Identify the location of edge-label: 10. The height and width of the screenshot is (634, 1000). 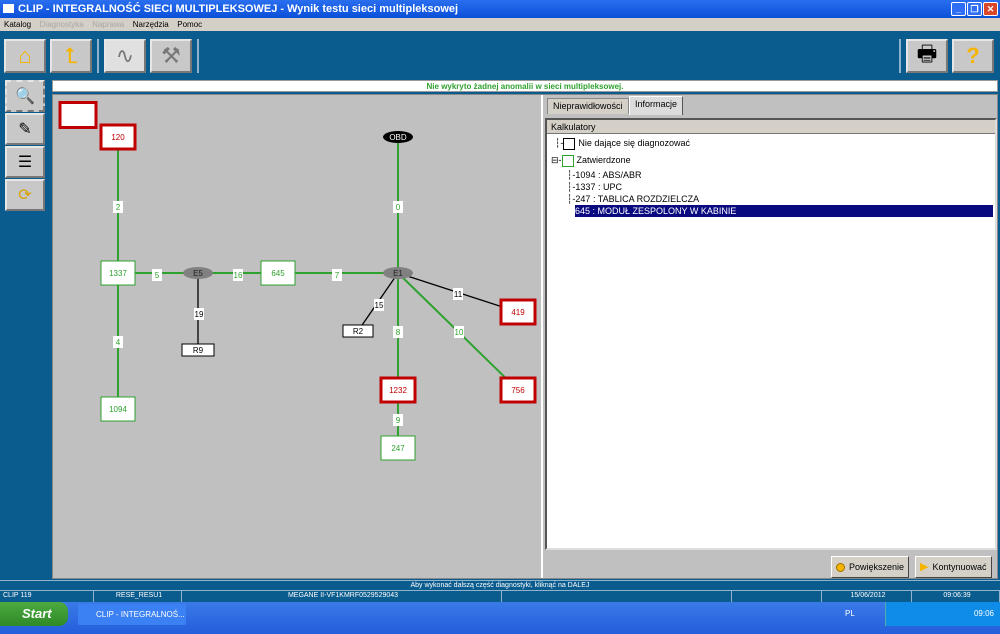
(459, 332).